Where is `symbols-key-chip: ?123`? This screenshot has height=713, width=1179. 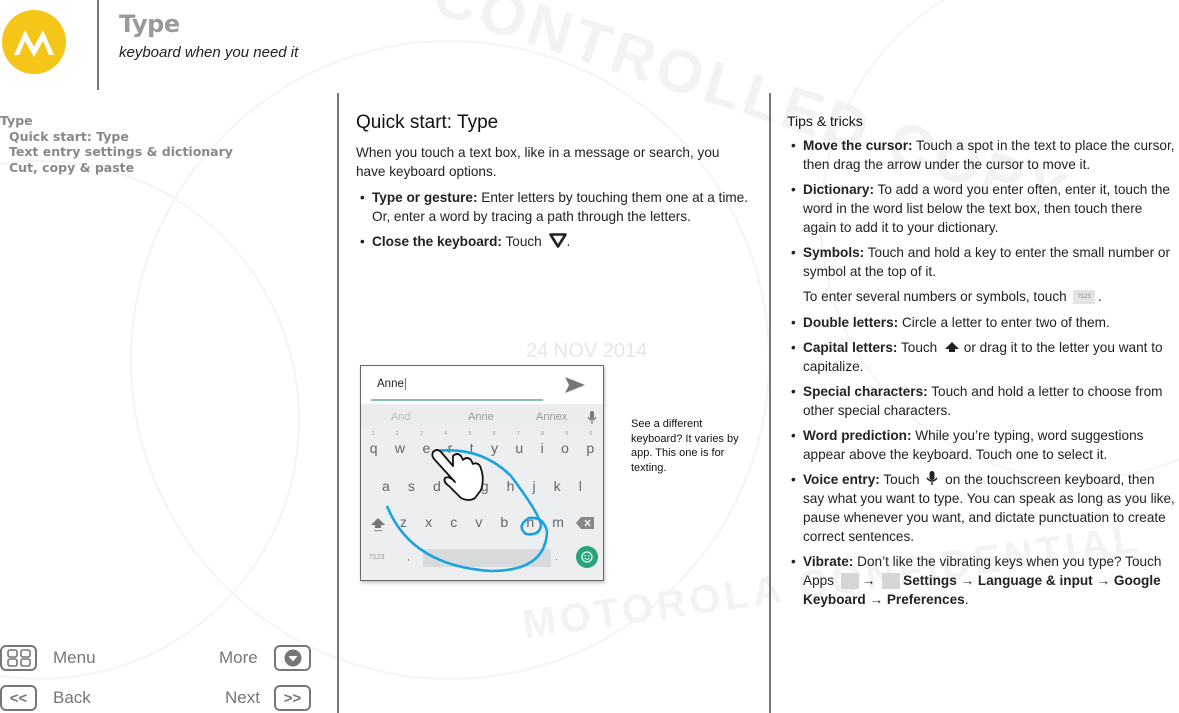 symbols-key-chip: ?123 is located at coordinates (1084, 297).